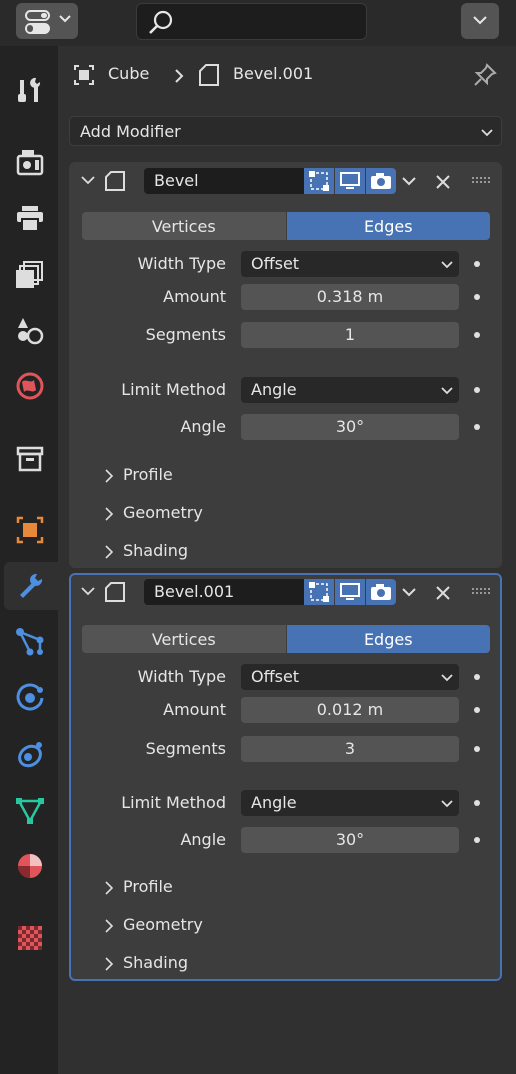 The image size is (516, 1074). What do you see at coordinates (84, 75) in the screenshot?
I see `object-icon` at bounding box center [84, 75].